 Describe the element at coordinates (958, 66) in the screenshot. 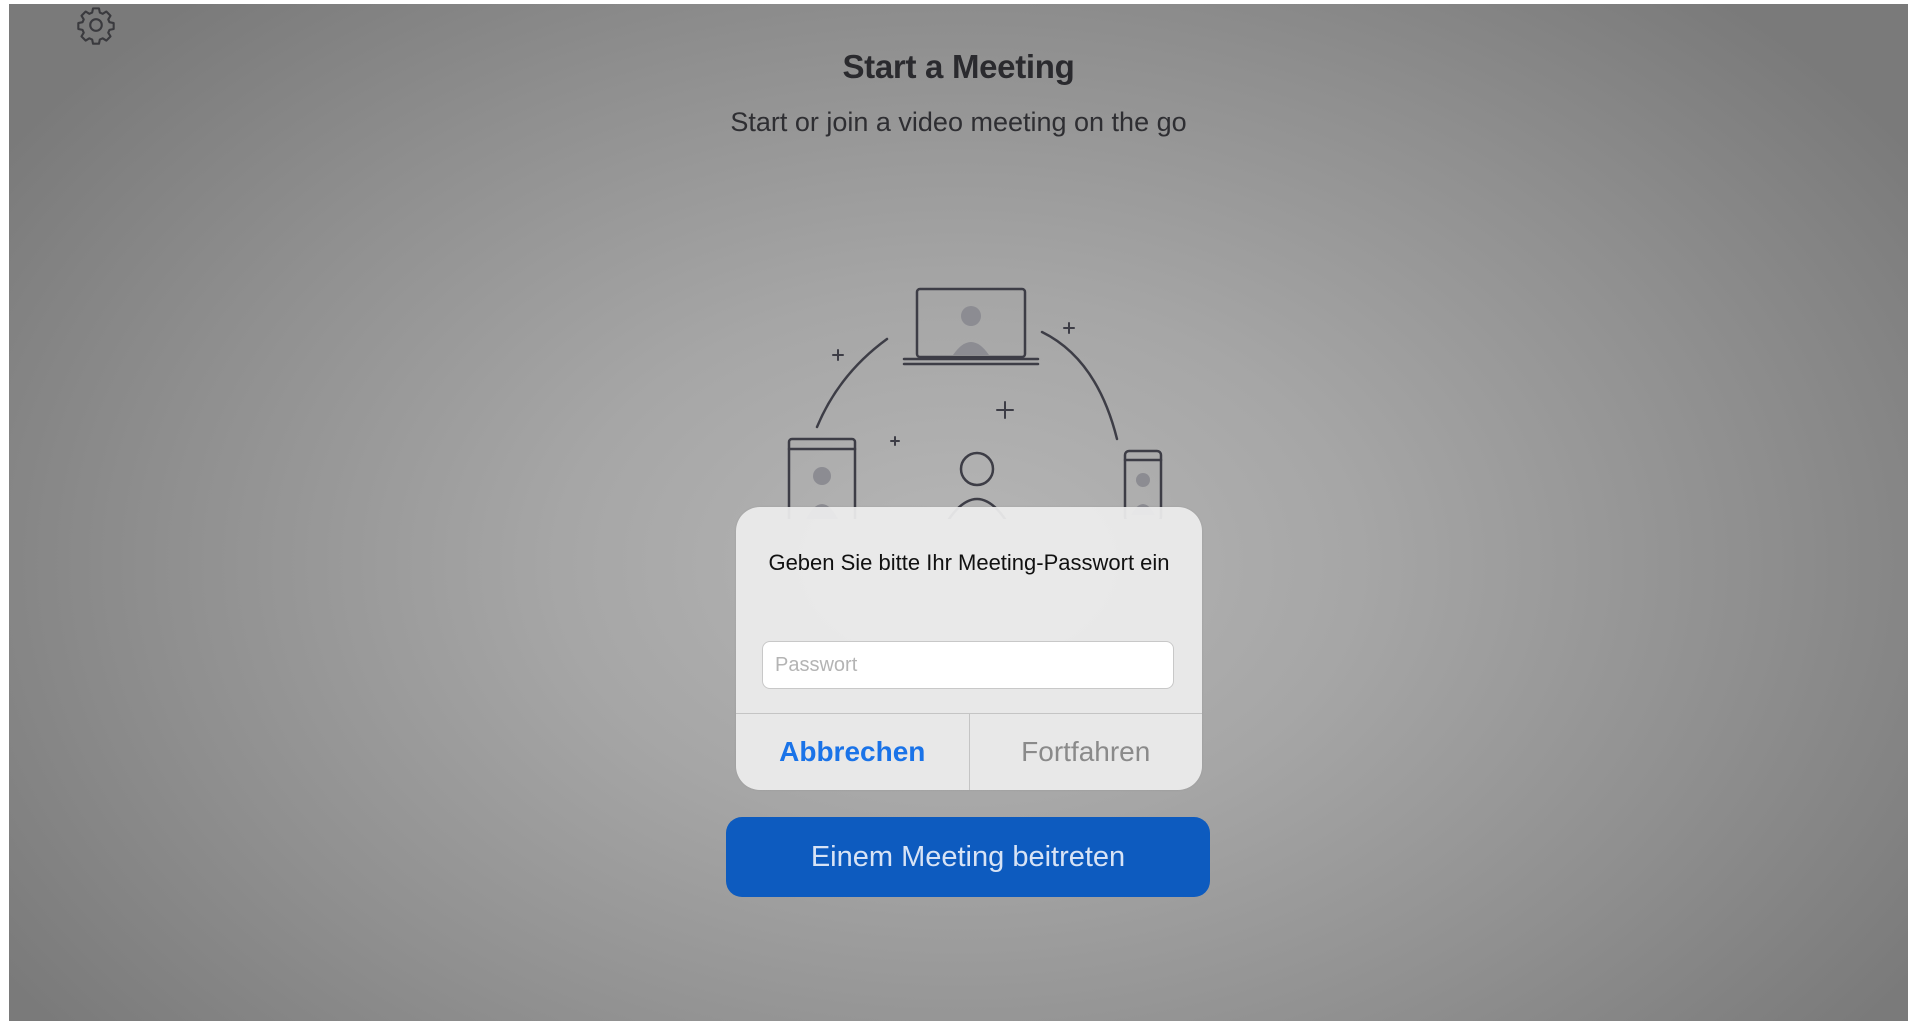

I see `page-title: Start a Meeting` at that location.